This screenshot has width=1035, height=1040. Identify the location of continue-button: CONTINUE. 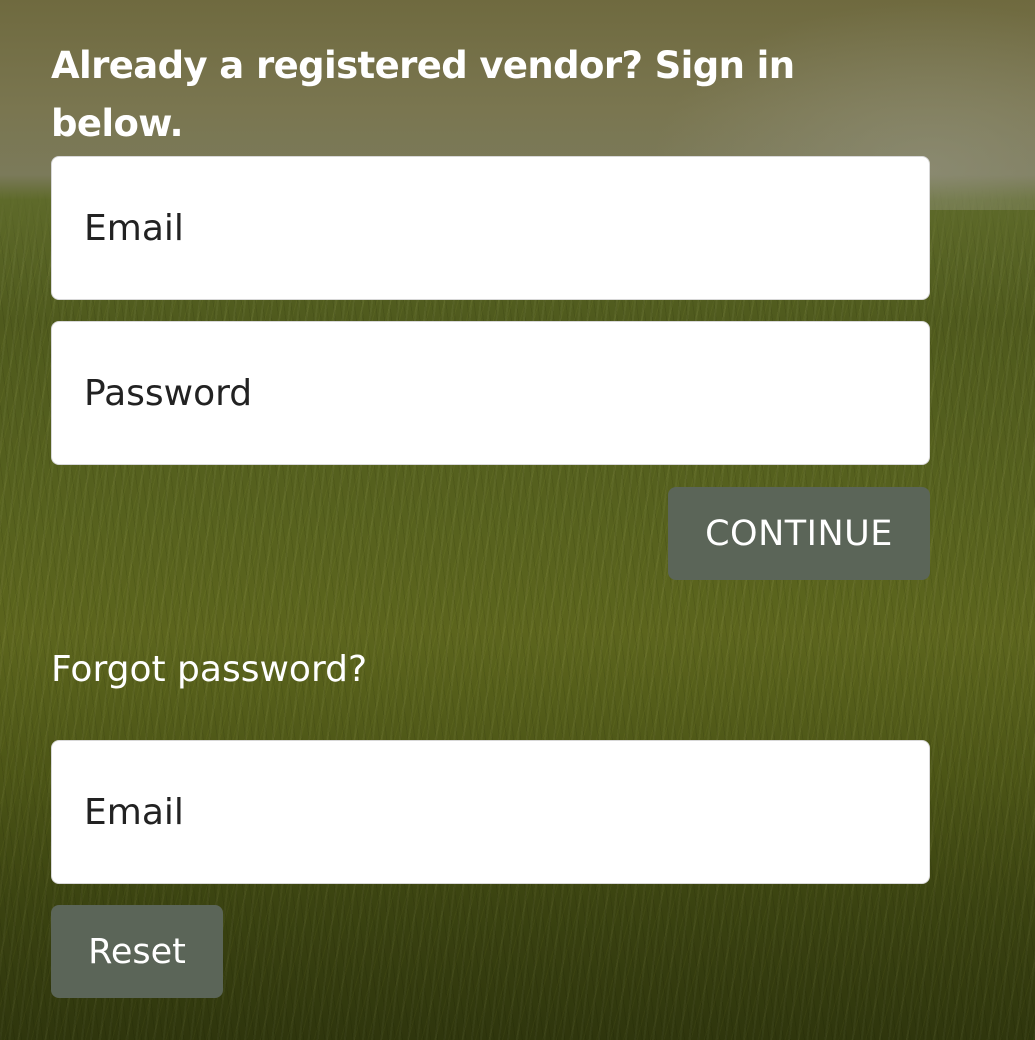
(799, 533).